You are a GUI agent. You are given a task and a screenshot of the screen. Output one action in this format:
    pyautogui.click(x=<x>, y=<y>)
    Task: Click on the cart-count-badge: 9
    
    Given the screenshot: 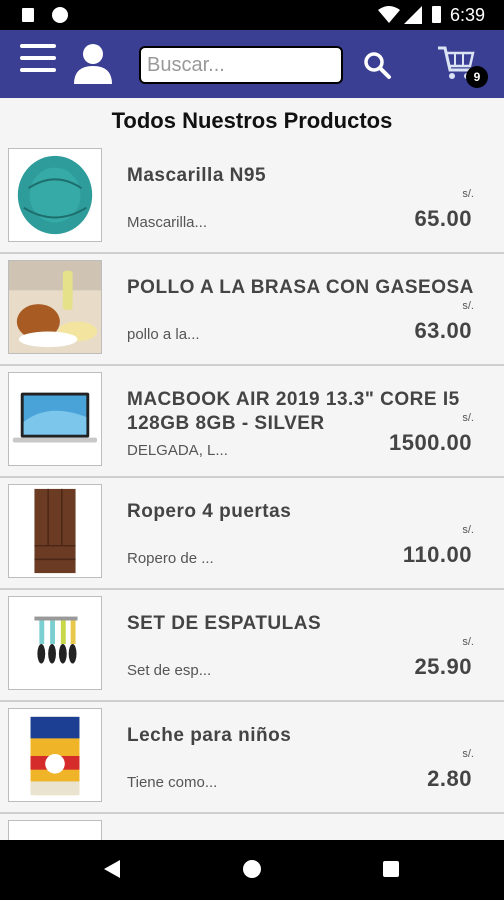 What is the action you would take?
    pyautogui.click(x=477, y=77)
    